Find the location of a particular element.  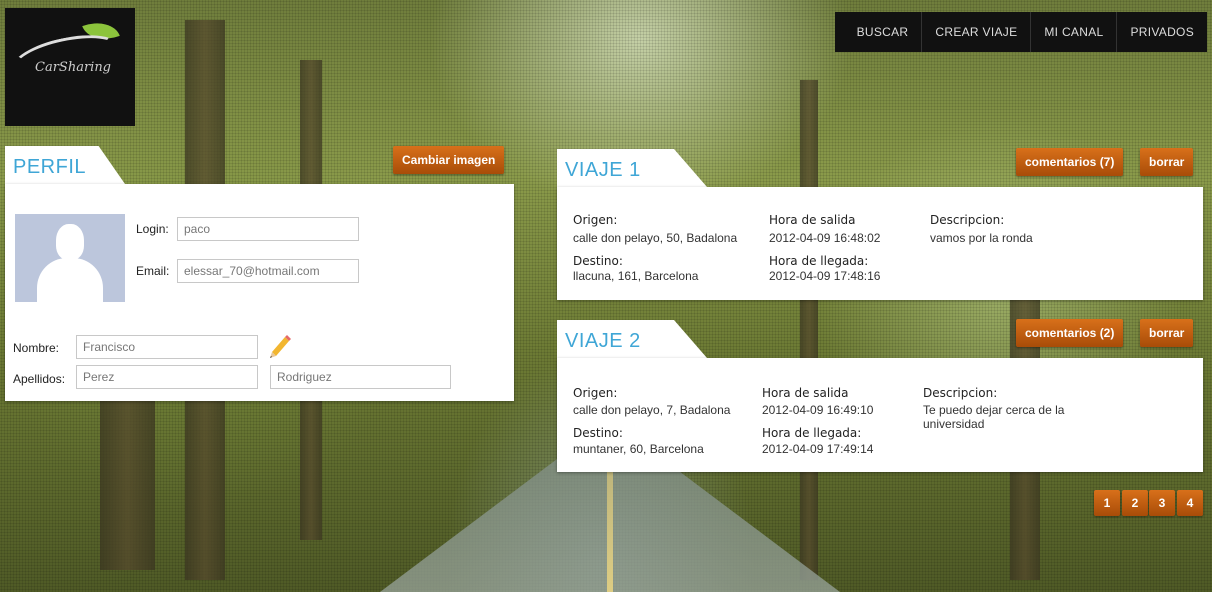

llegada-value: 2012-04-09 17:49:14 is located at coordinates (818, 449).